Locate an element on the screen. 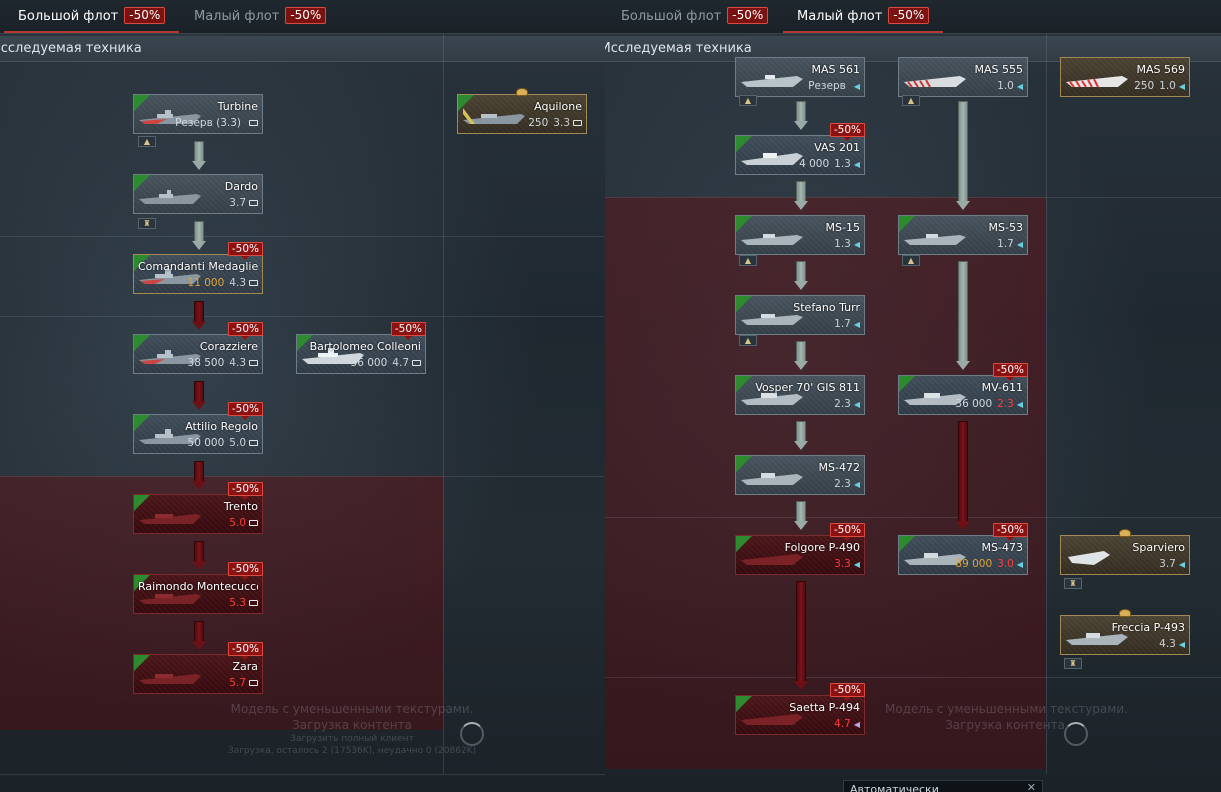  vehicle-stats: 1.3 ◀ is located at coordinates (800, 244).